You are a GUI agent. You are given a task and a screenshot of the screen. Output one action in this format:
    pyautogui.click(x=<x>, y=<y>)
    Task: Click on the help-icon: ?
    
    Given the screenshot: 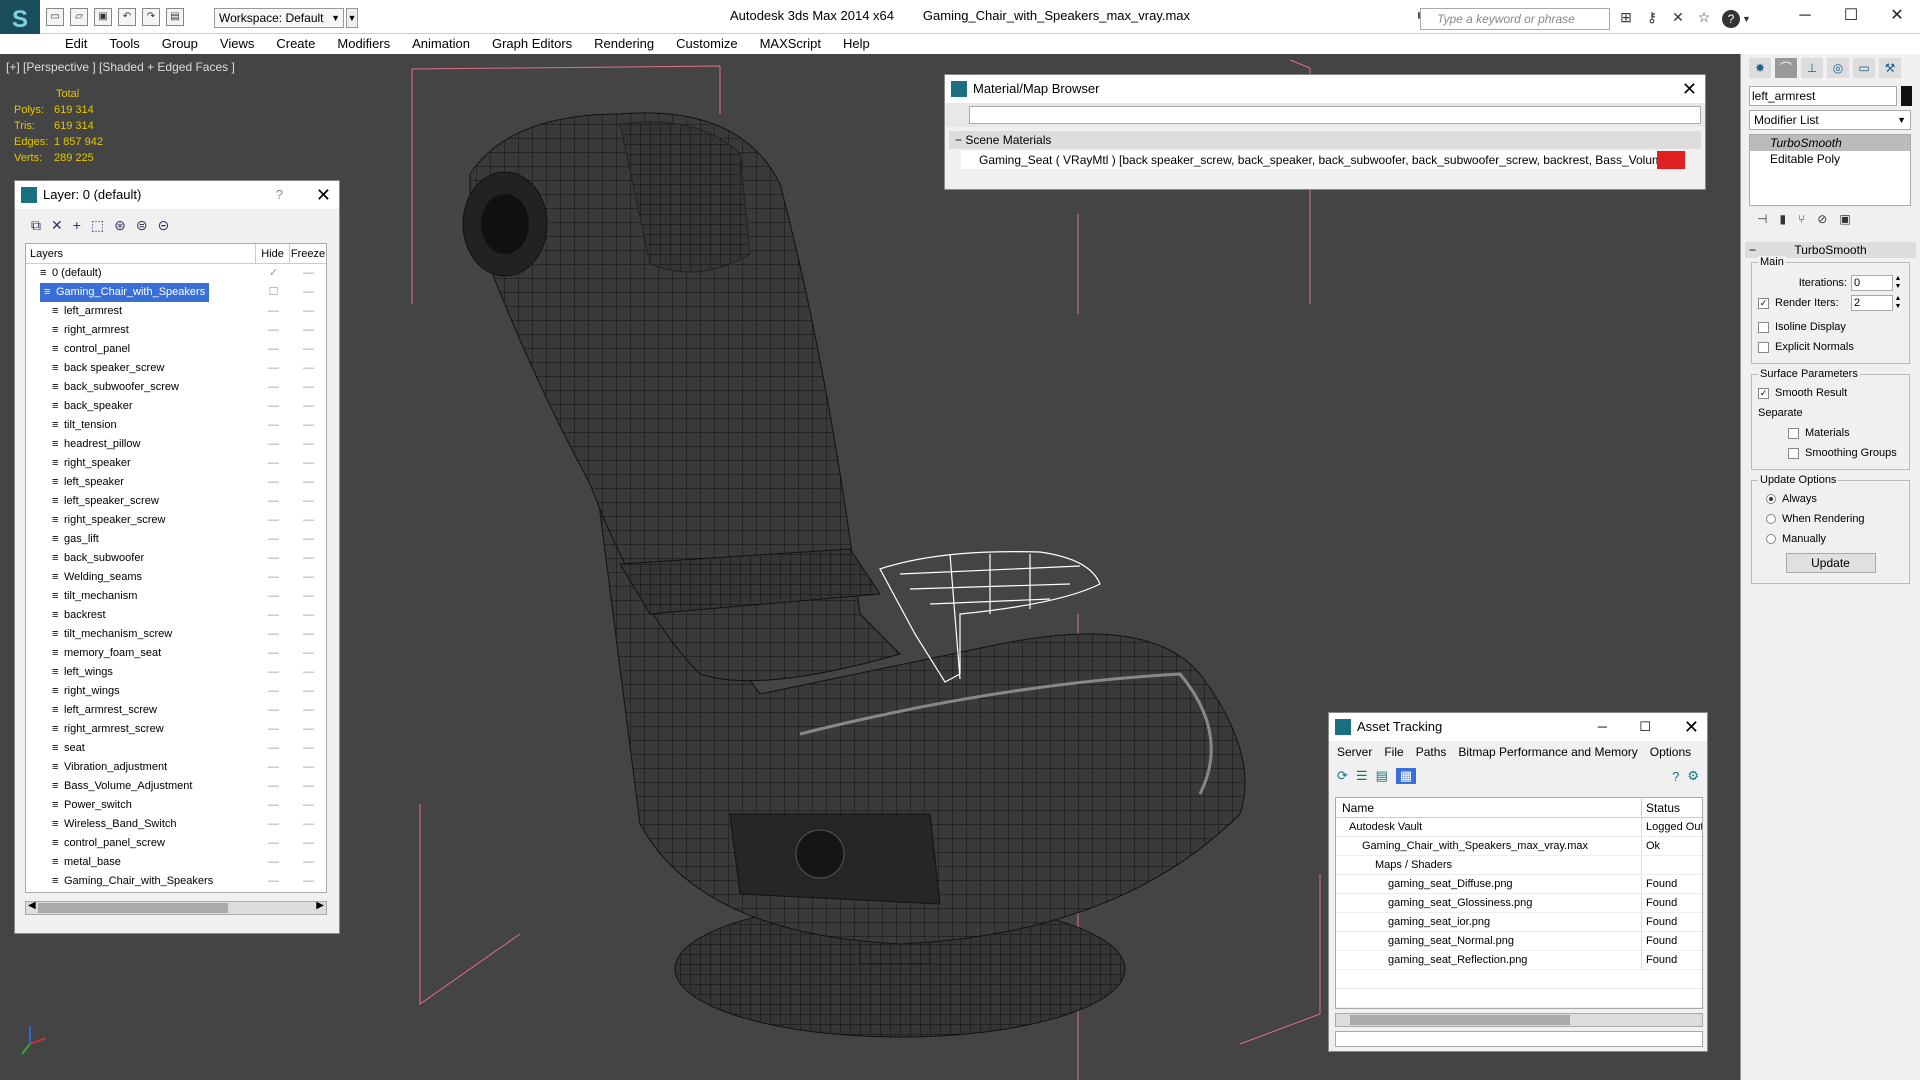 What is the action you would take?
    pyautogui.click(x=1731, y=19)
    